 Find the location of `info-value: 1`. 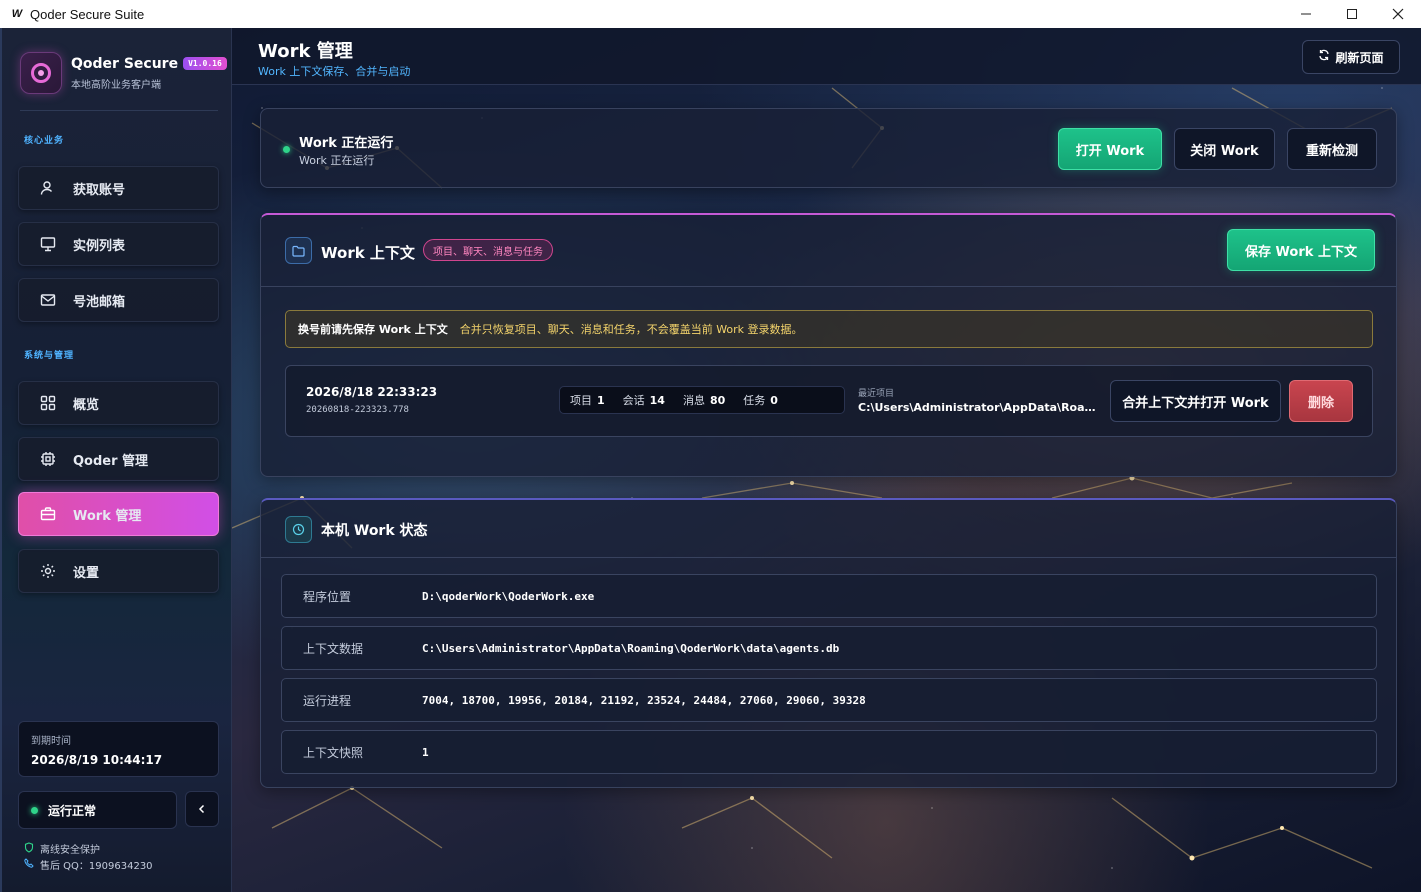

info-value: 1 is located at coordinates (425, 752).